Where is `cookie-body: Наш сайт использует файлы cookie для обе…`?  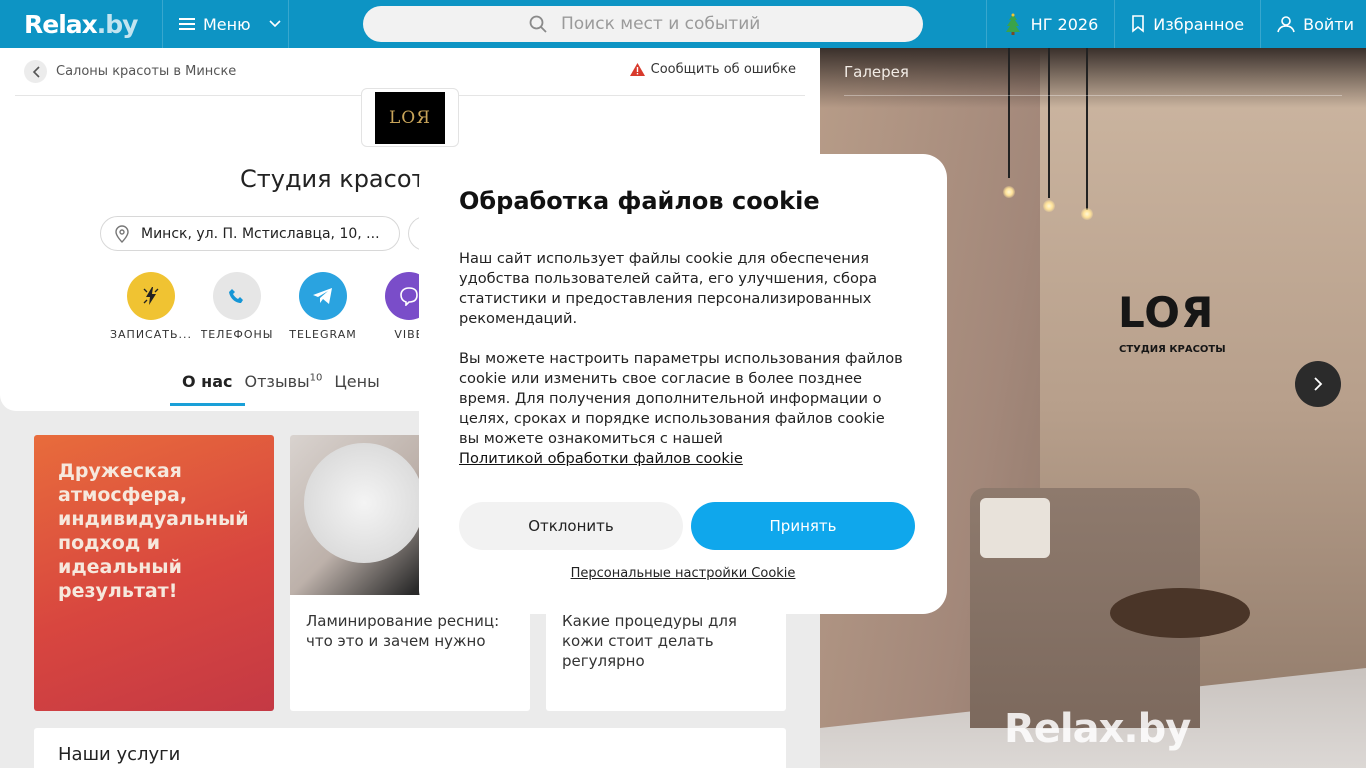 cookie-body: Наш сайт использует файлы cookie для обе… is located at coordinates (684, 359).